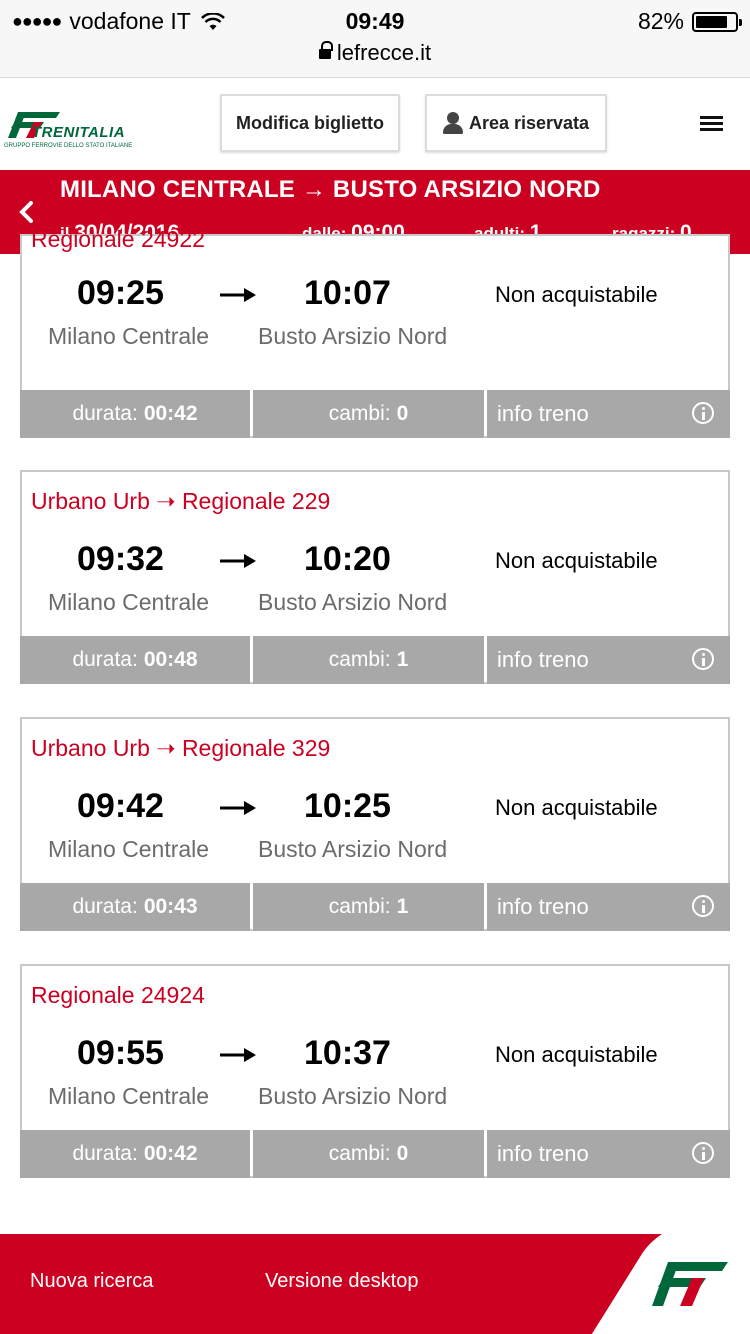 The image size is (750, 1334). I want to click on battery-percent: 82%, so click(660, 21).